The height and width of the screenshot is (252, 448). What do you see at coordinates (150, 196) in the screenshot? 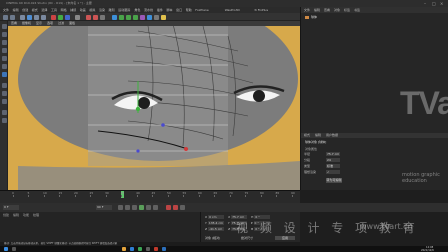
I see `timeline: 0 5 10 15 20 25 30 35 40 45 50 55 60 65 70 75 80 85 90` at bounding box center [150, 196].